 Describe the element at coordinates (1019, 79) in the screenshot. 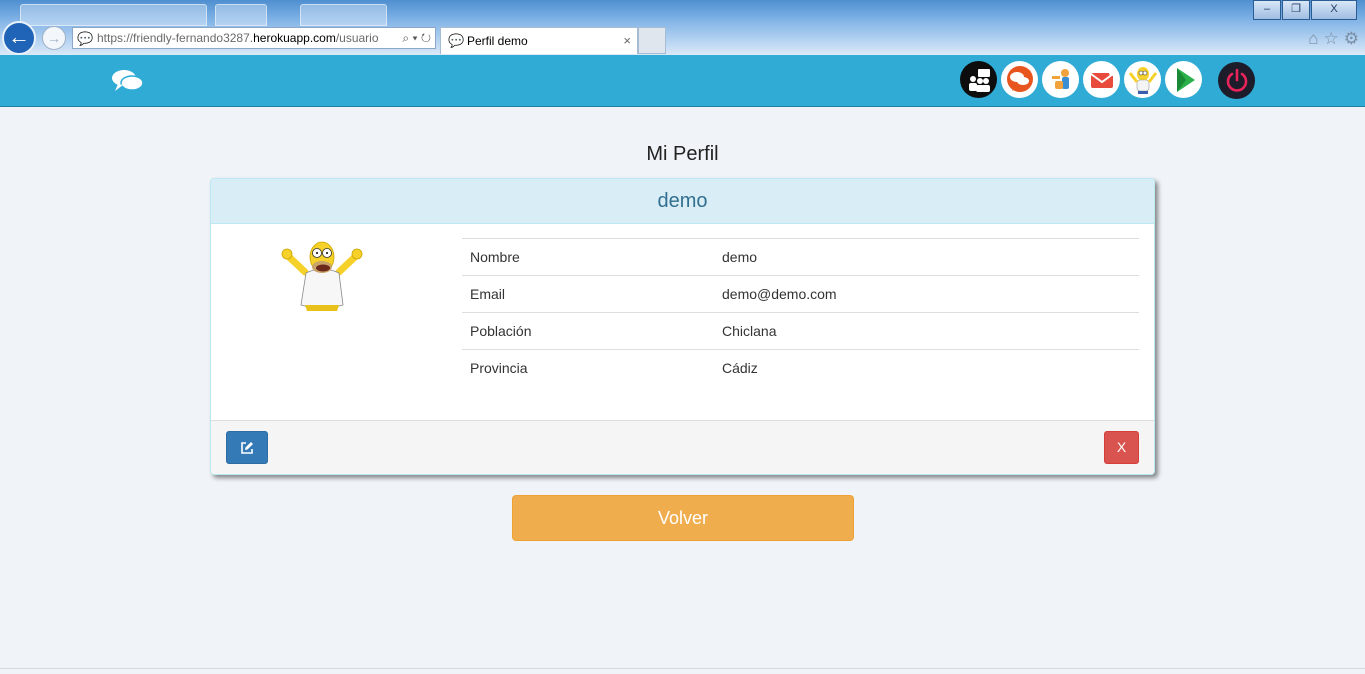

I see `chat-icon` at that location.